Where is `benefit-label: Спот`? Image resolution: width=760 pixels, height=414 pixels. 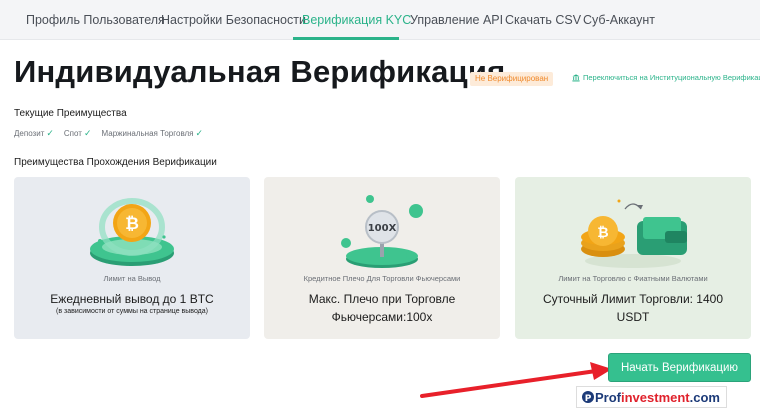 benefit-label: Спот is located at coordinates (72, 133).